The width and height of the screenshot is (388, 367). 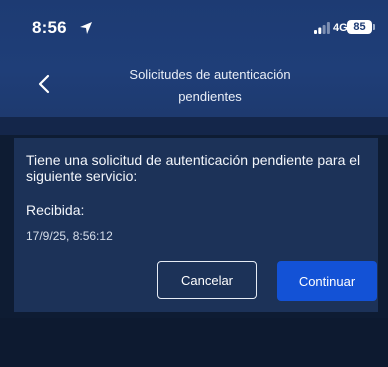 What do you see at coordinates (194, 22) in the screenshot?
I see `status-bar: 8:56 4G 85` at bounding box center [194, 22].